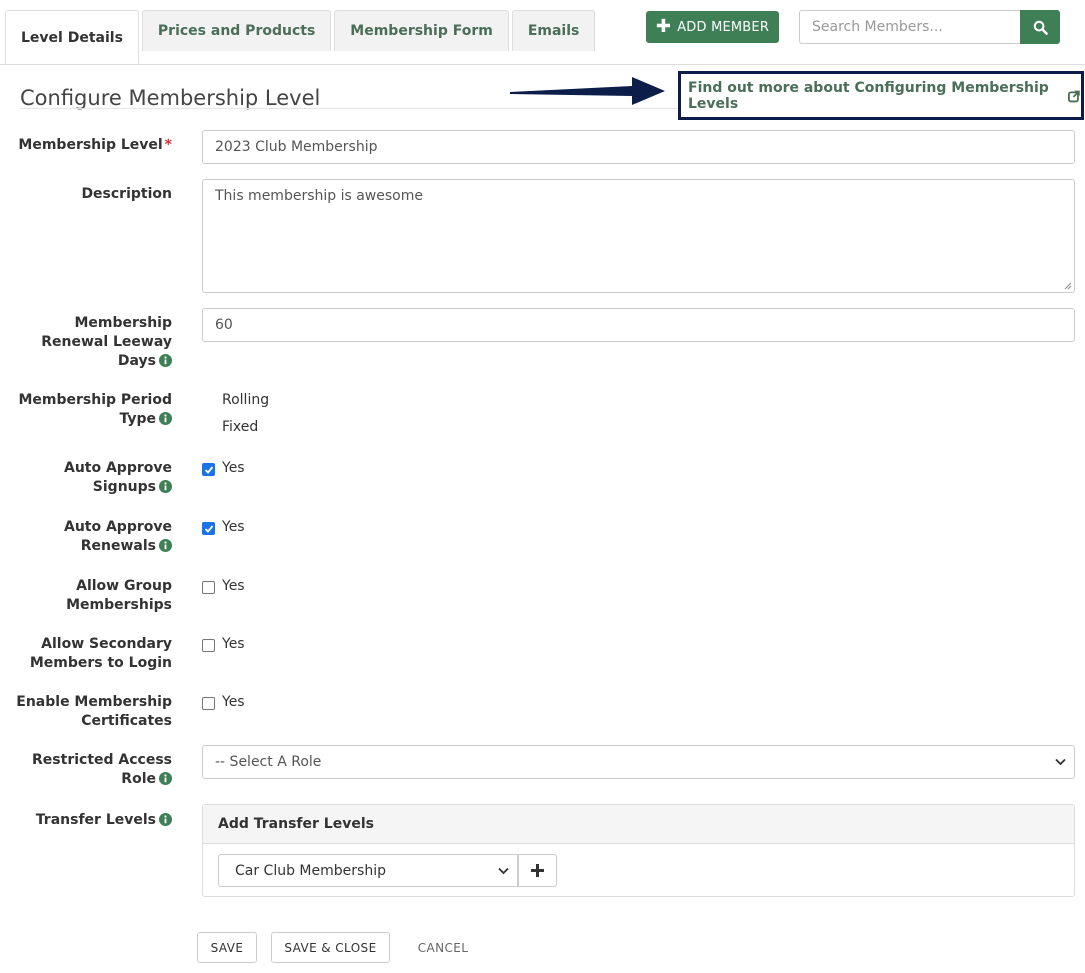  I want to click on auto-approve-signups-yes: Yes, so click(233, 468).